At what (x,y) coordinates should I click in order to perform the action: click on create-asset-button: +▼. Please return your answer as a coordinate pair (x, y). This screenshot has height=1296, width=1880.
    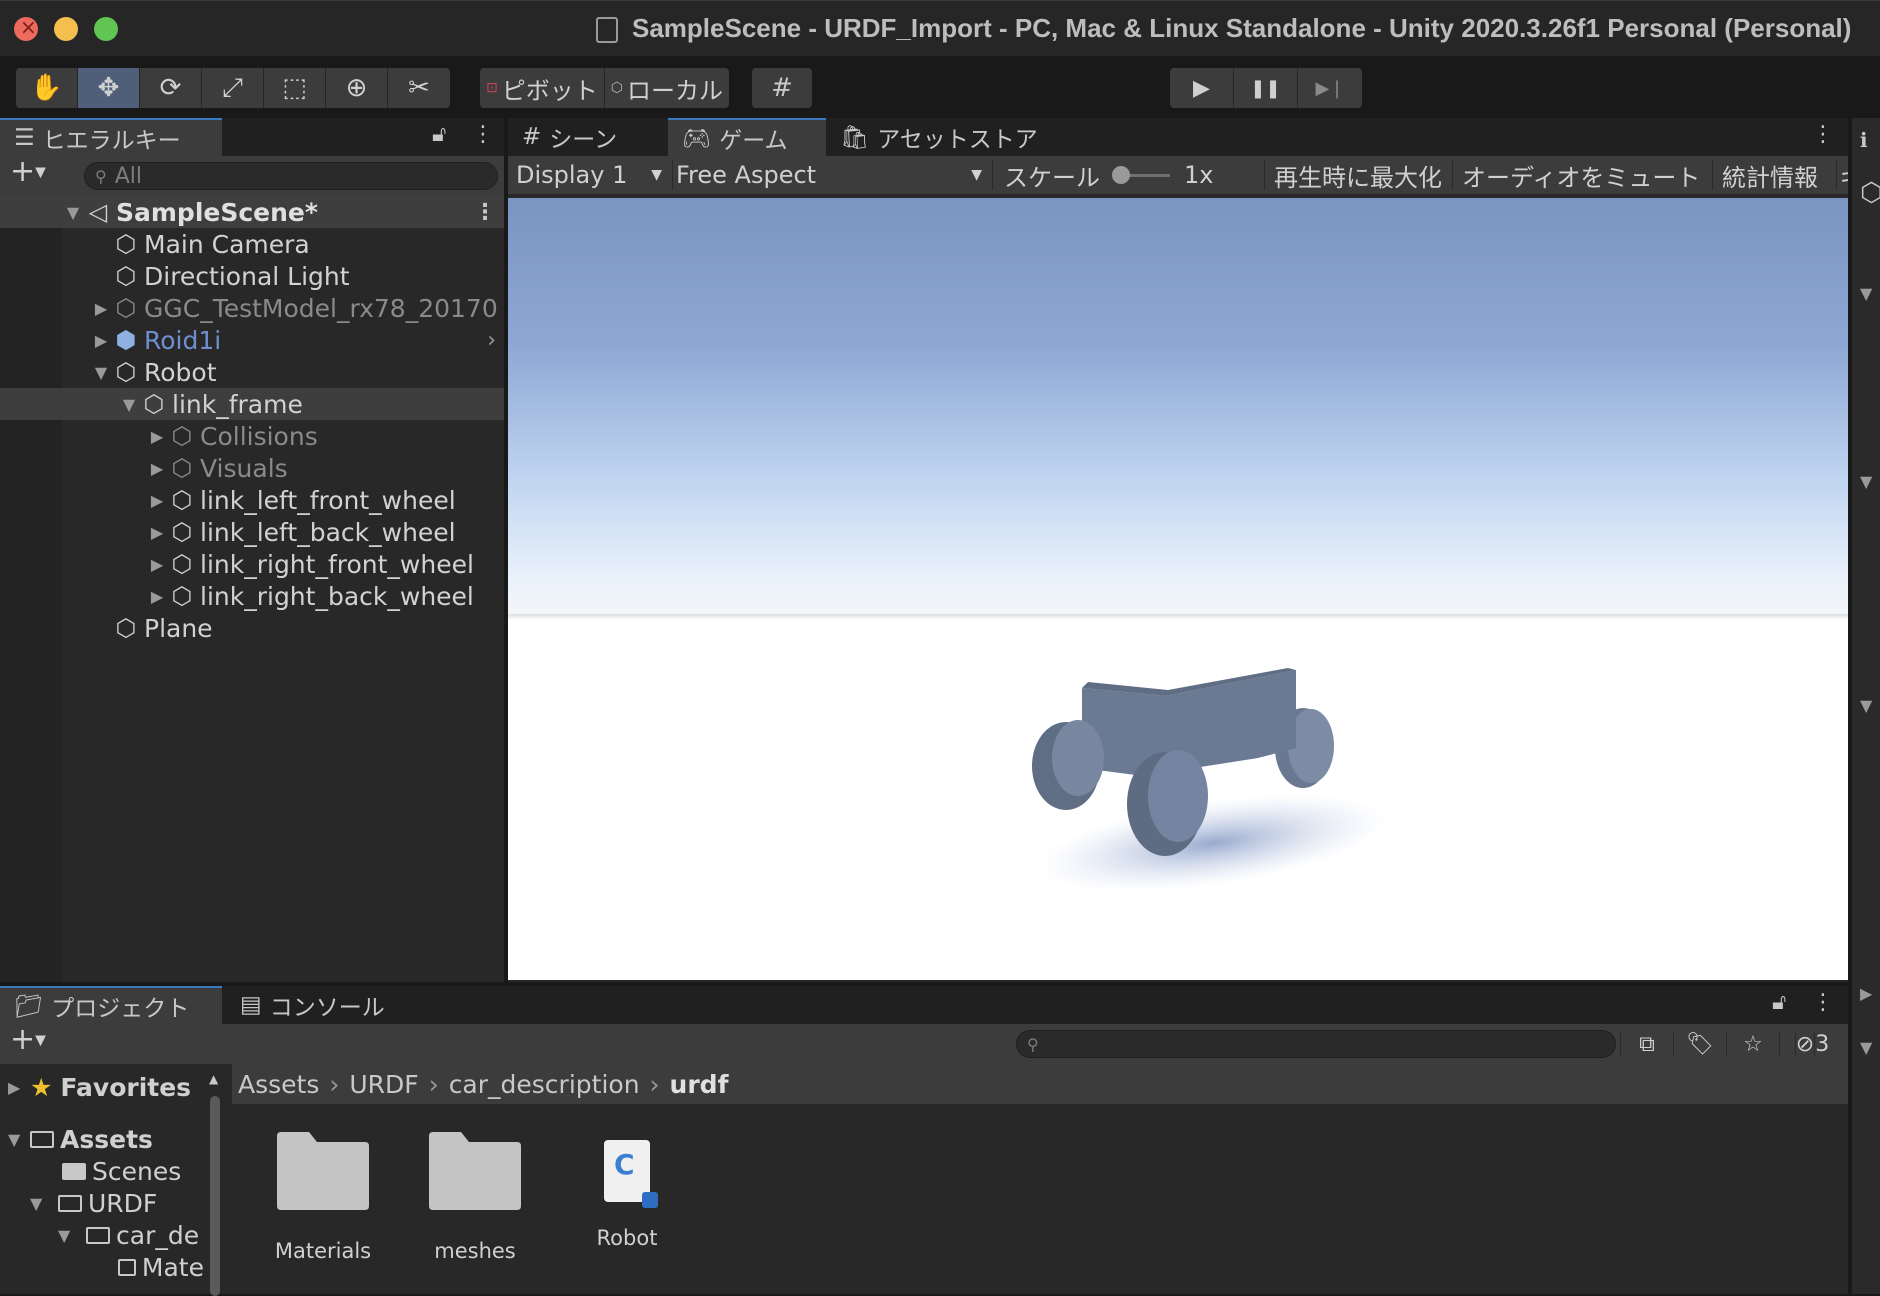
    Looking at the image, I should click on (28, 1039).